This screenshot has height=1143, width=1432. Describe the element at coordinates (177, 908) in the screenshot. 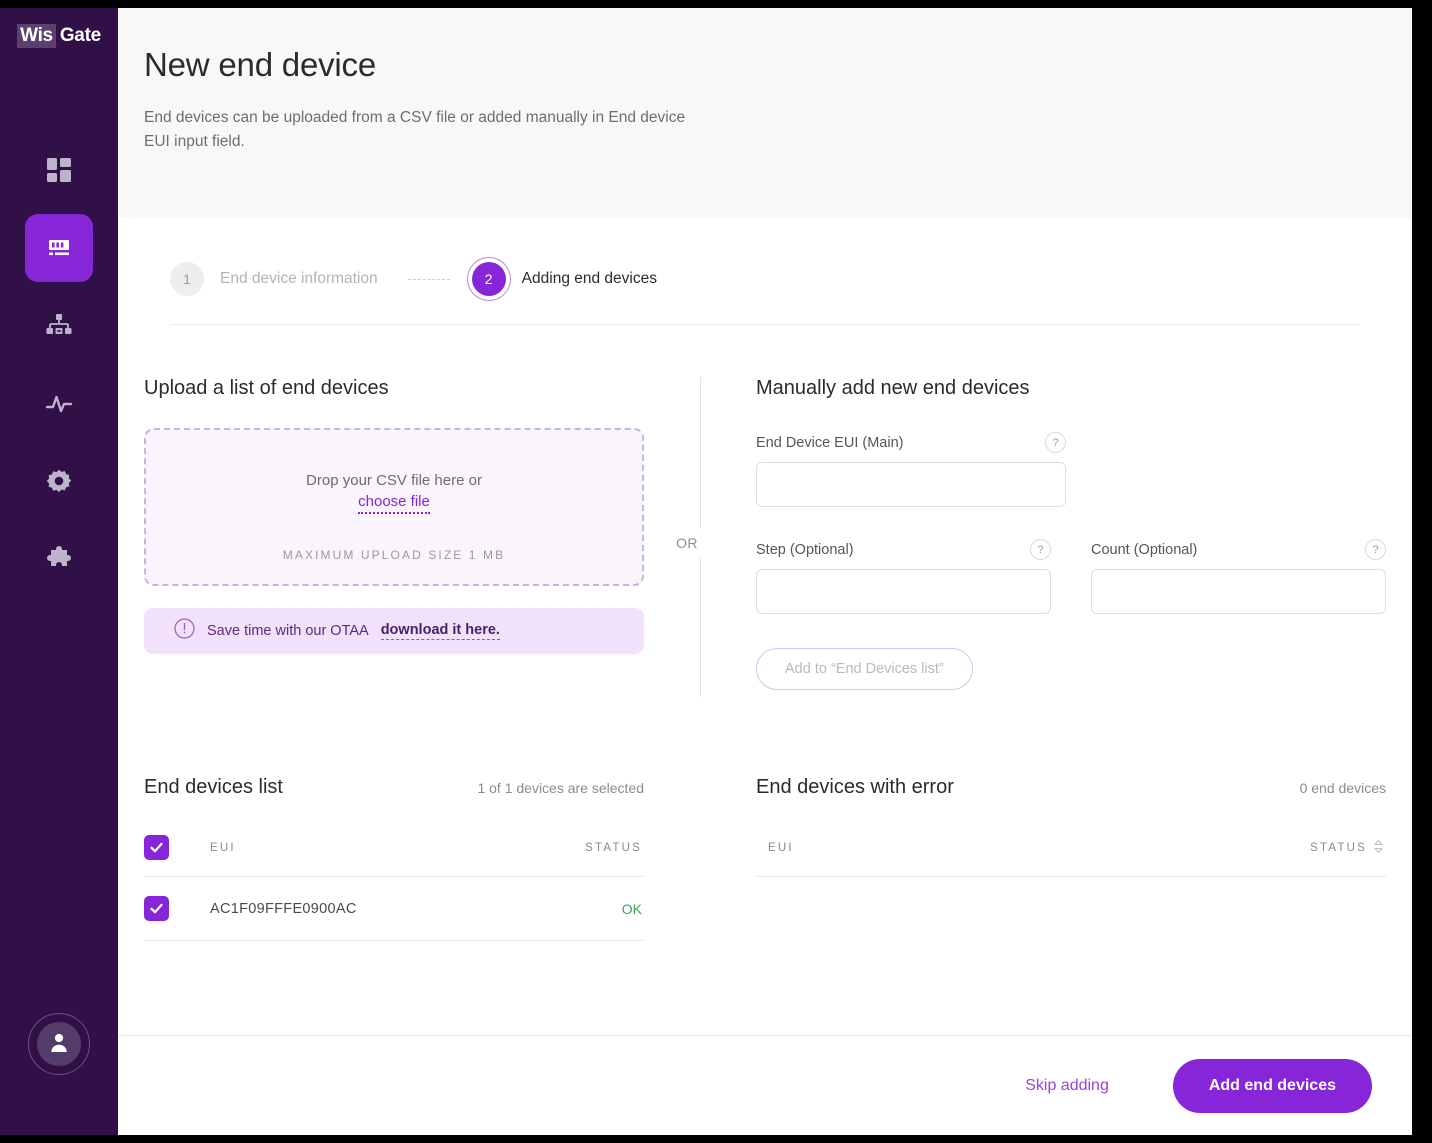

I see `row-checkbox-cell` at that location.